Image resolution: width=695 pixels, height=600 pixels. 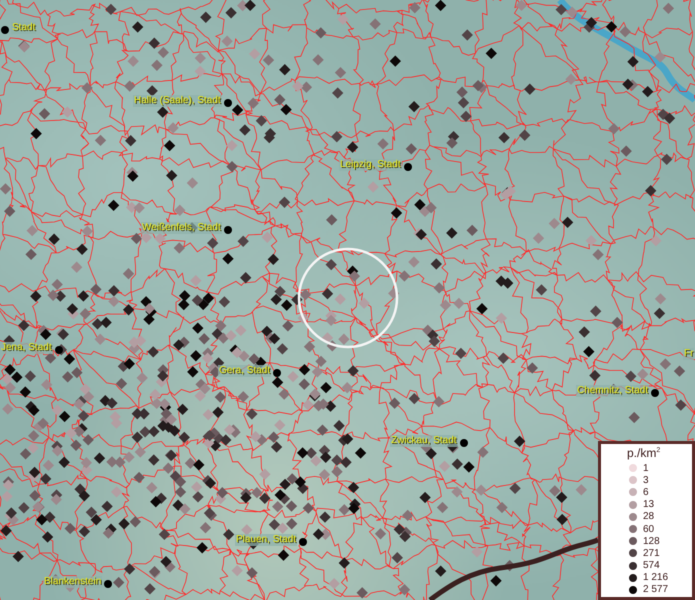 What do you see at coordinates (266, 540) in the screenshot?
I see `place-label: Plauen, Stadt` at bounding box center [266, 540].